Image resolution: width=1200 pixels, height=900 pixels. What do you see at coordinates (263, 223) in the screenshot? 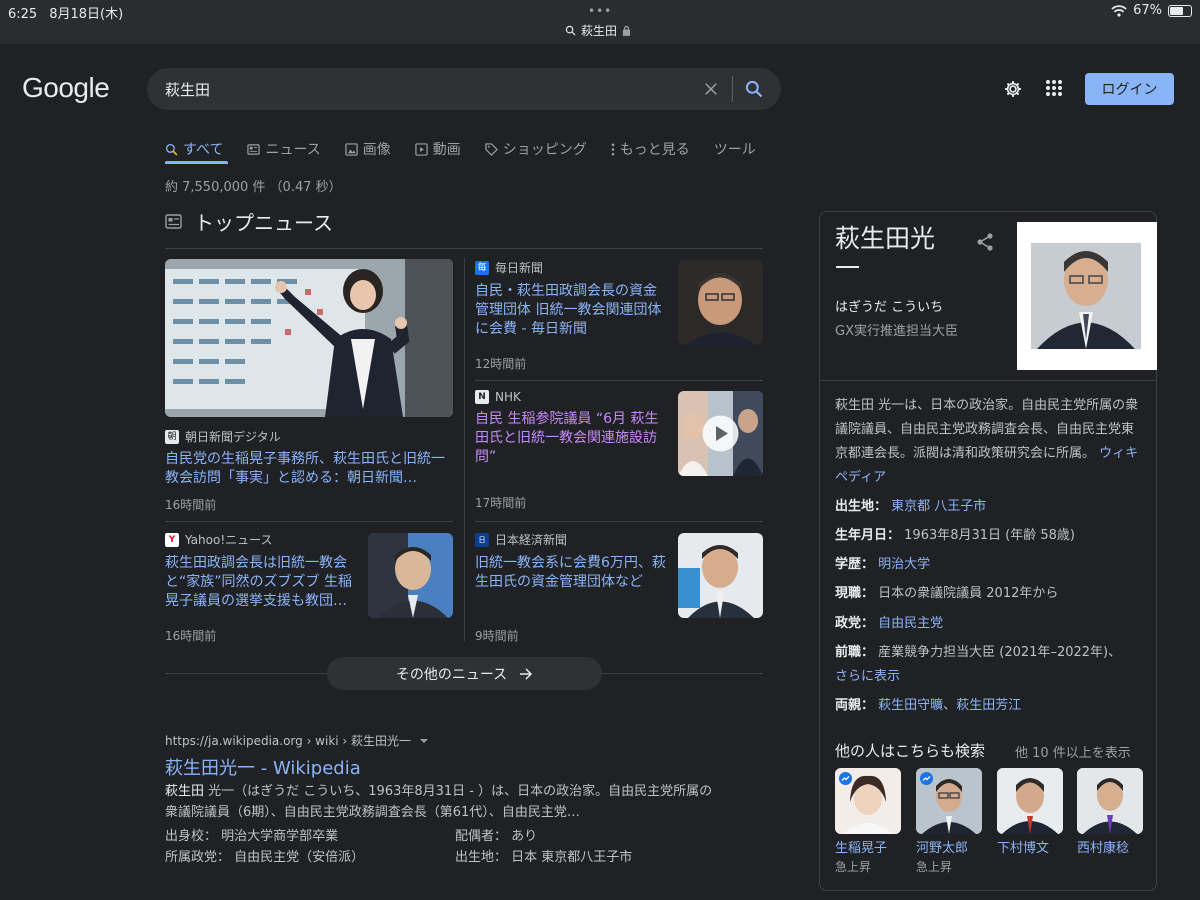
I see `top-news-title: トップニュース` at bounding box center [263, 223].